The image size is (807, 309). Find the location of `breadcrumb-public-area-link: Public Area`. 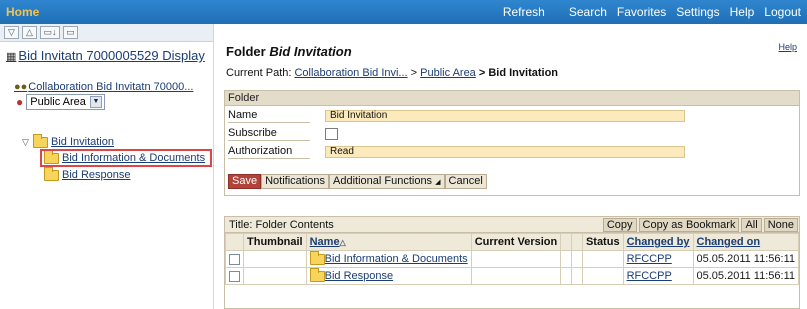

breadcrumb-public-area-link: Public Area is located at coordinates (448, 73).